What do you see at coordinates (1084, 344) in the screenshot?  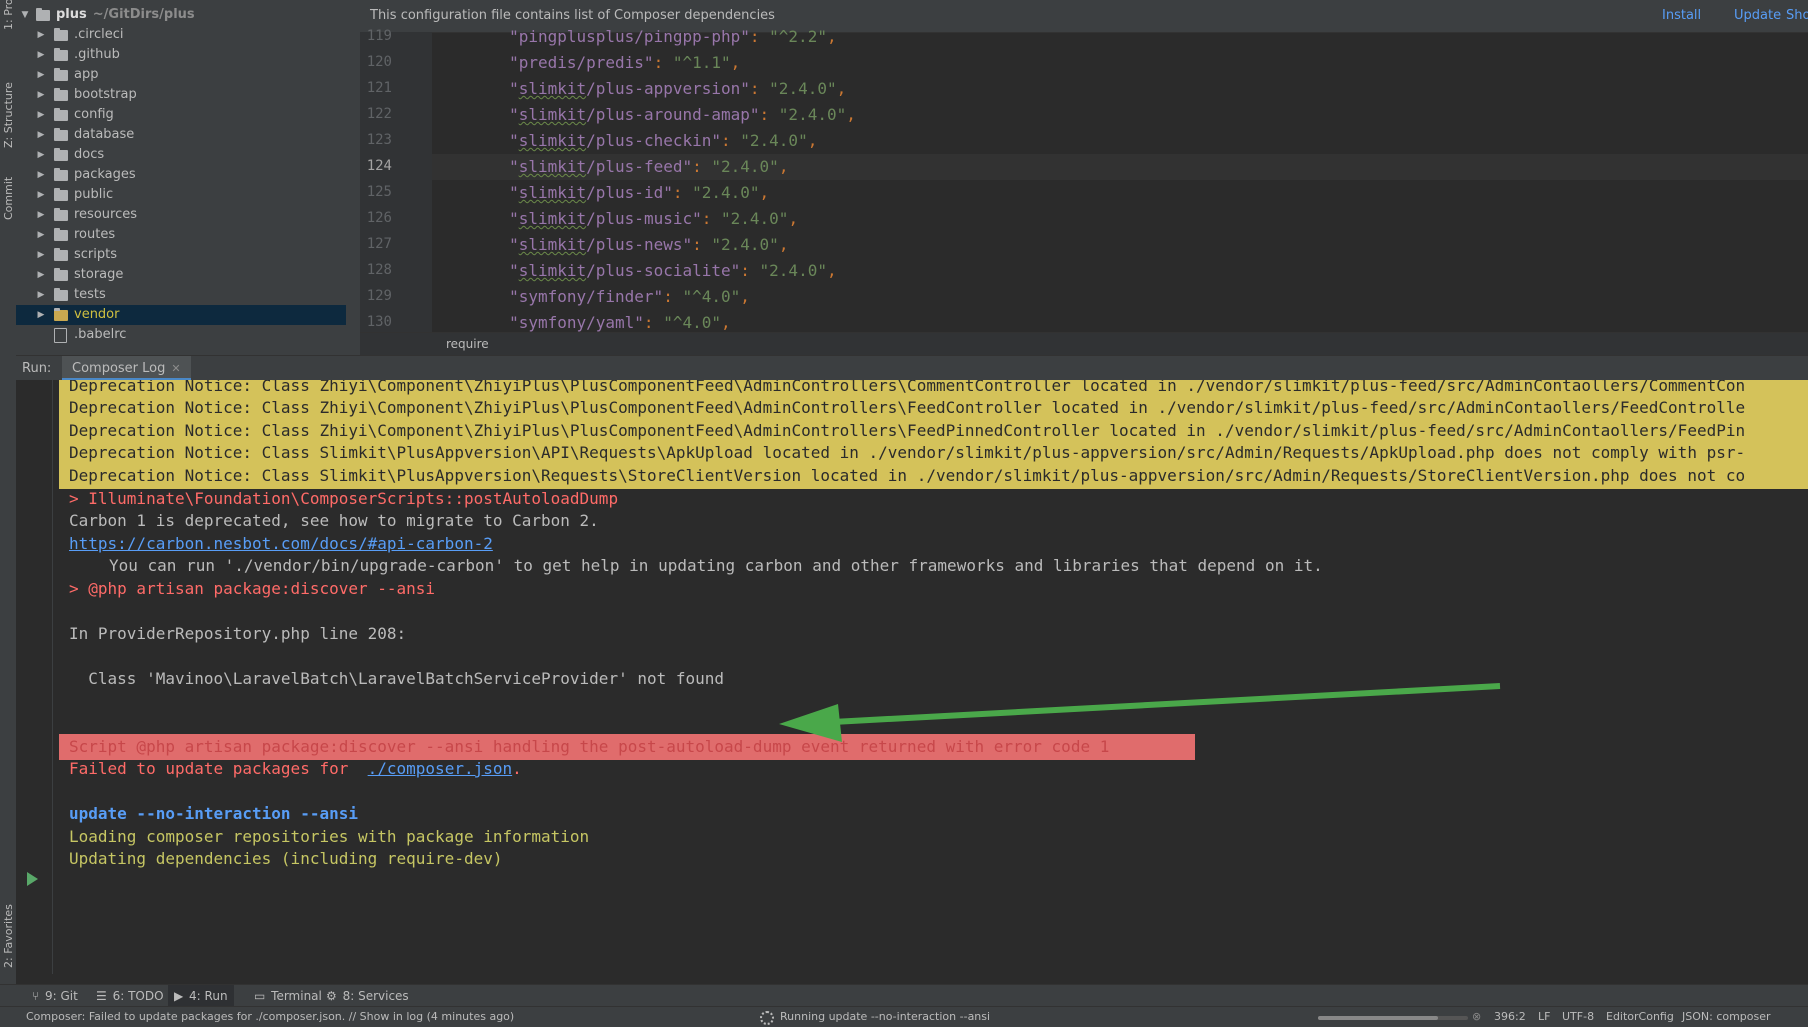 I see `breadcrumb: require` at bounding box center [1084, 344].